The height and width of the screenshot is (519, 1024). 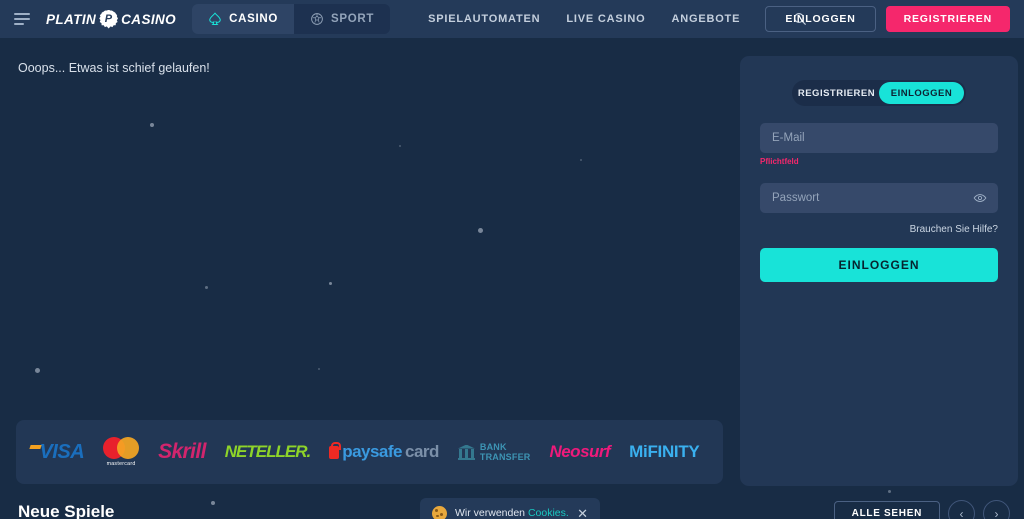 I want to click on error-message: Ooops... Etwas ist schief gelaufen!, so click(x=114, y=68).